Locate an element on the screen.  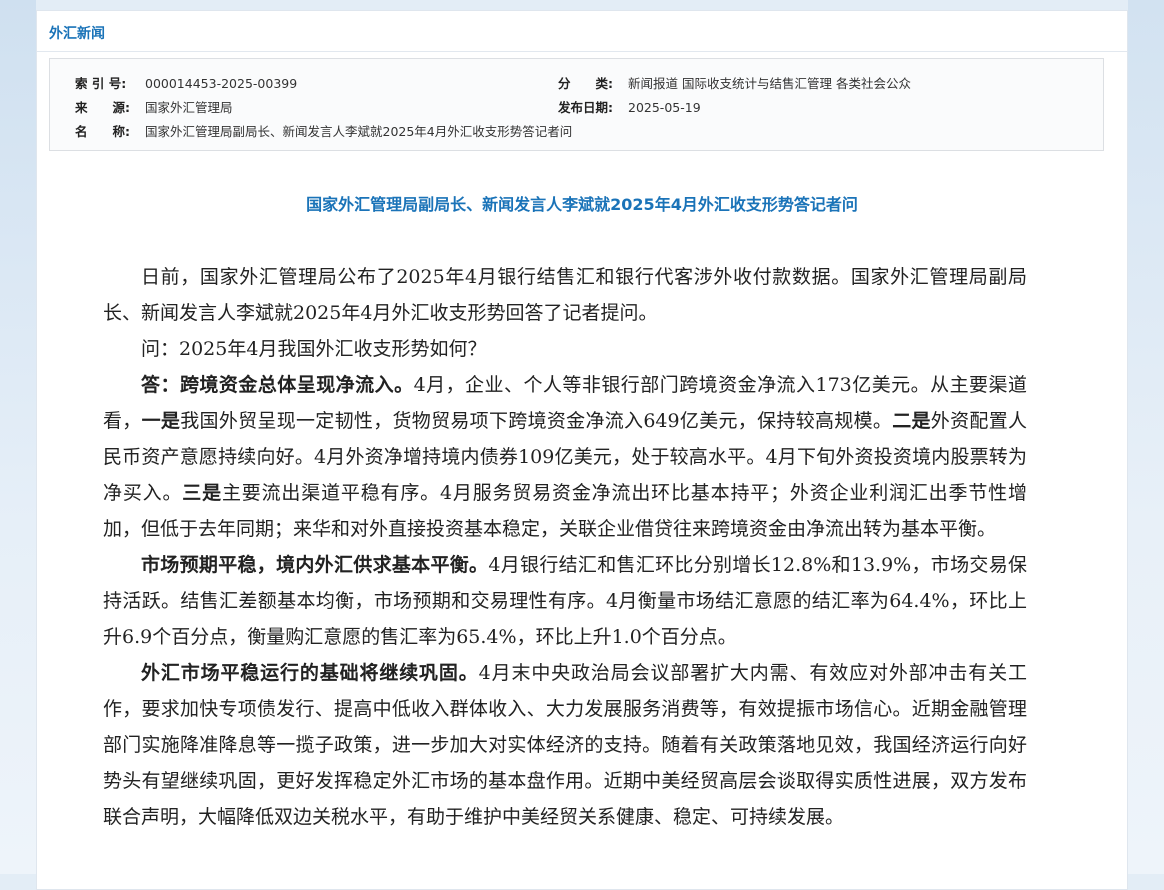
meta-source-key: 来 源: is located at coordinates (102, 107).